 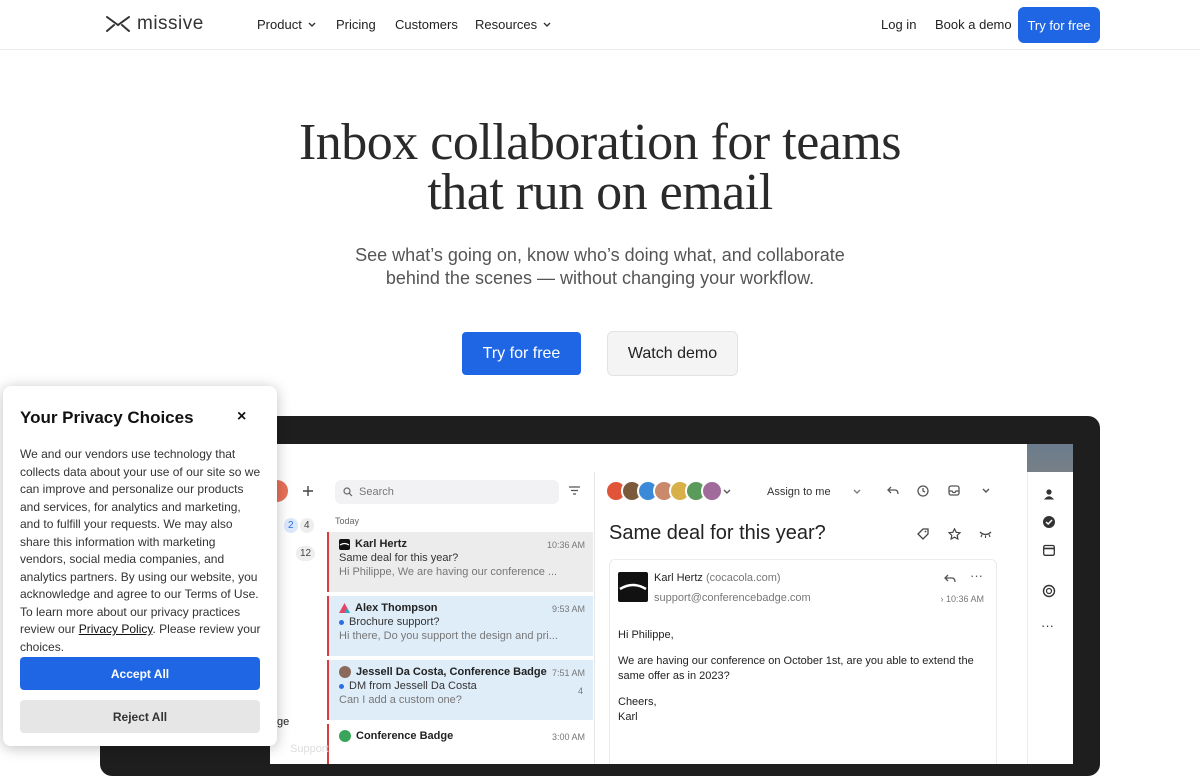 I want to click on nav-product: Product, so click(x=286, y=24).